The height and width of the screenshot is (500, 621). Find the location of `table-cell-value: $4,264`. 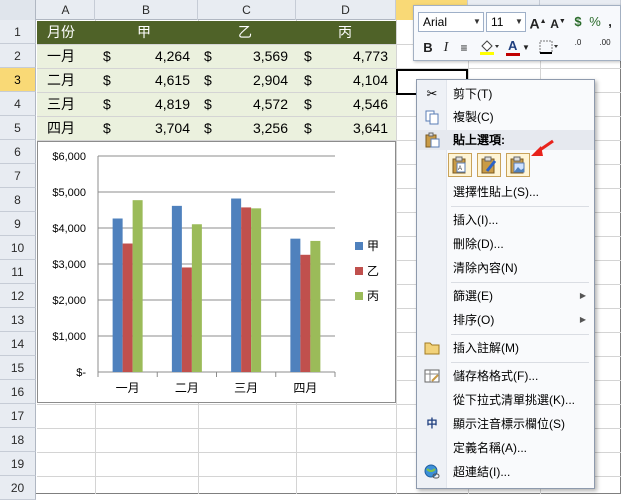

table-cell-value: $4,264 is located at coordinates (146, 56).